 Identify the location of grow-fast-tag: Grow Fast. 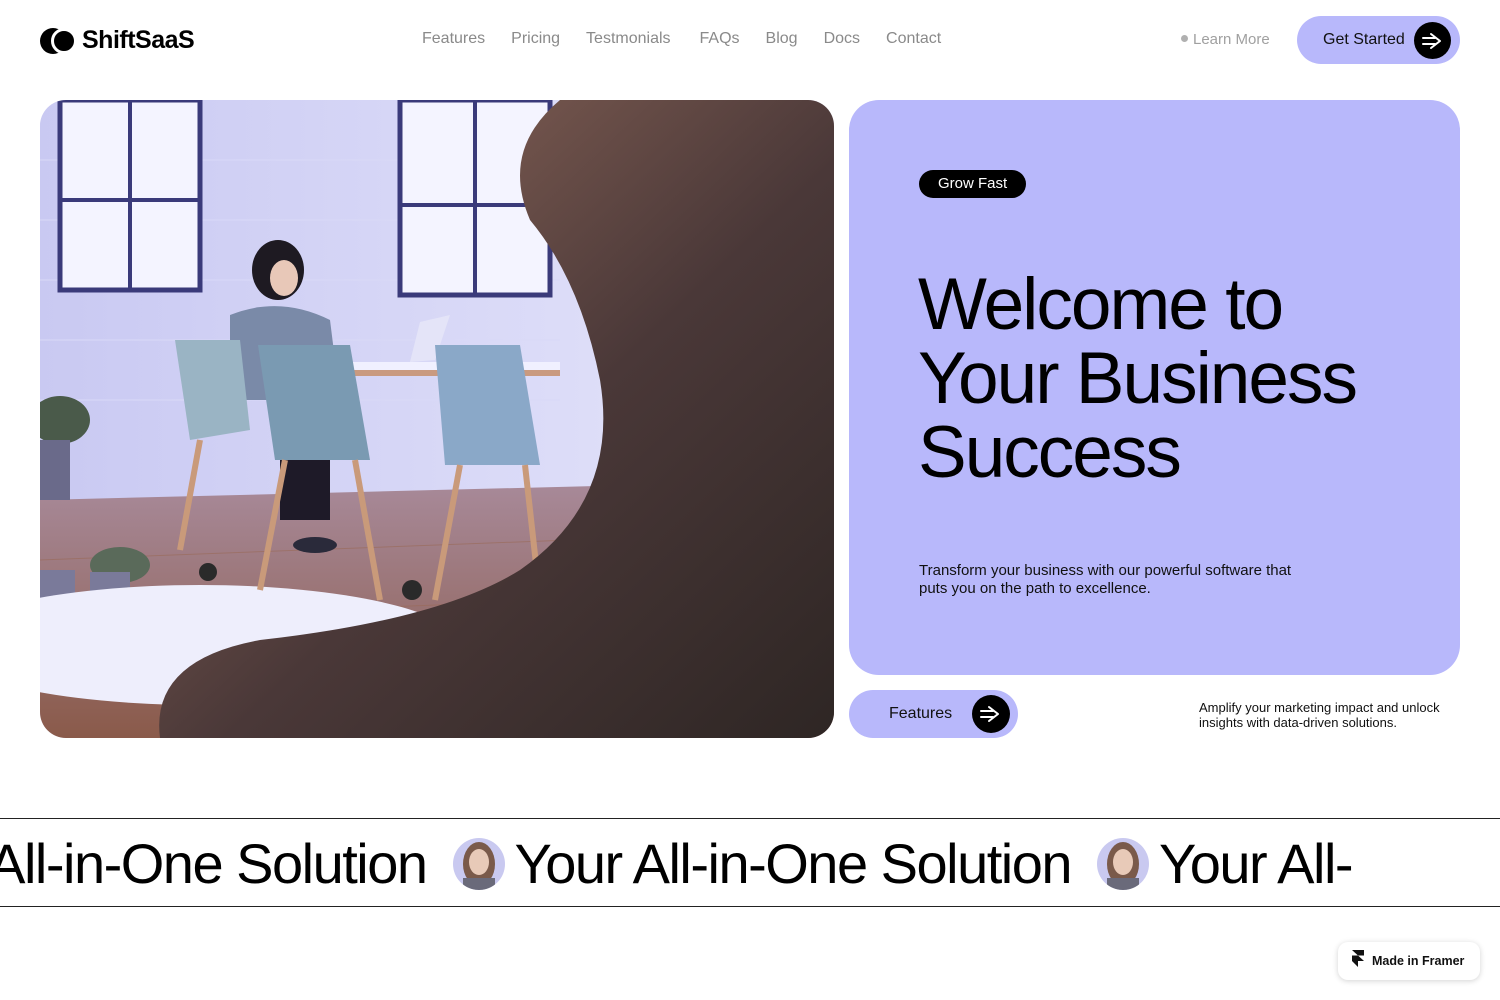
(973, 184).